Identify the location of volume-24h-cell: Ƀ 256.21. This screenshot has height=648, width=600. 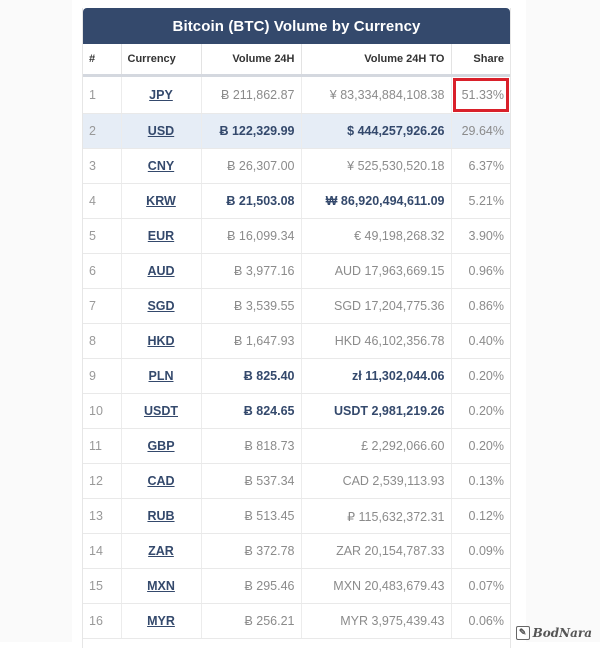
(251, 621).